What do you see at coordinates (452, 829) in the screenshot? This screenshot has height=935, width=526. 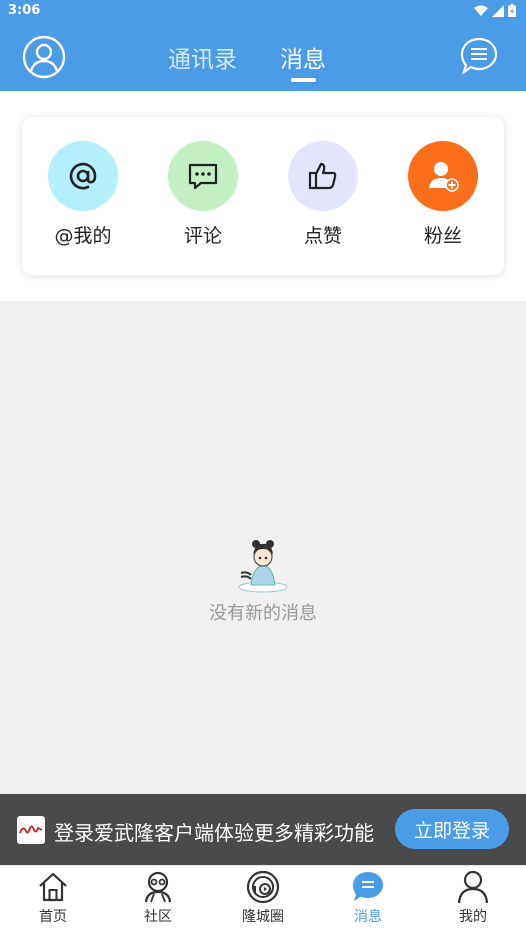 I see `login-button: 立即登录` at bounding box center [452, 829].